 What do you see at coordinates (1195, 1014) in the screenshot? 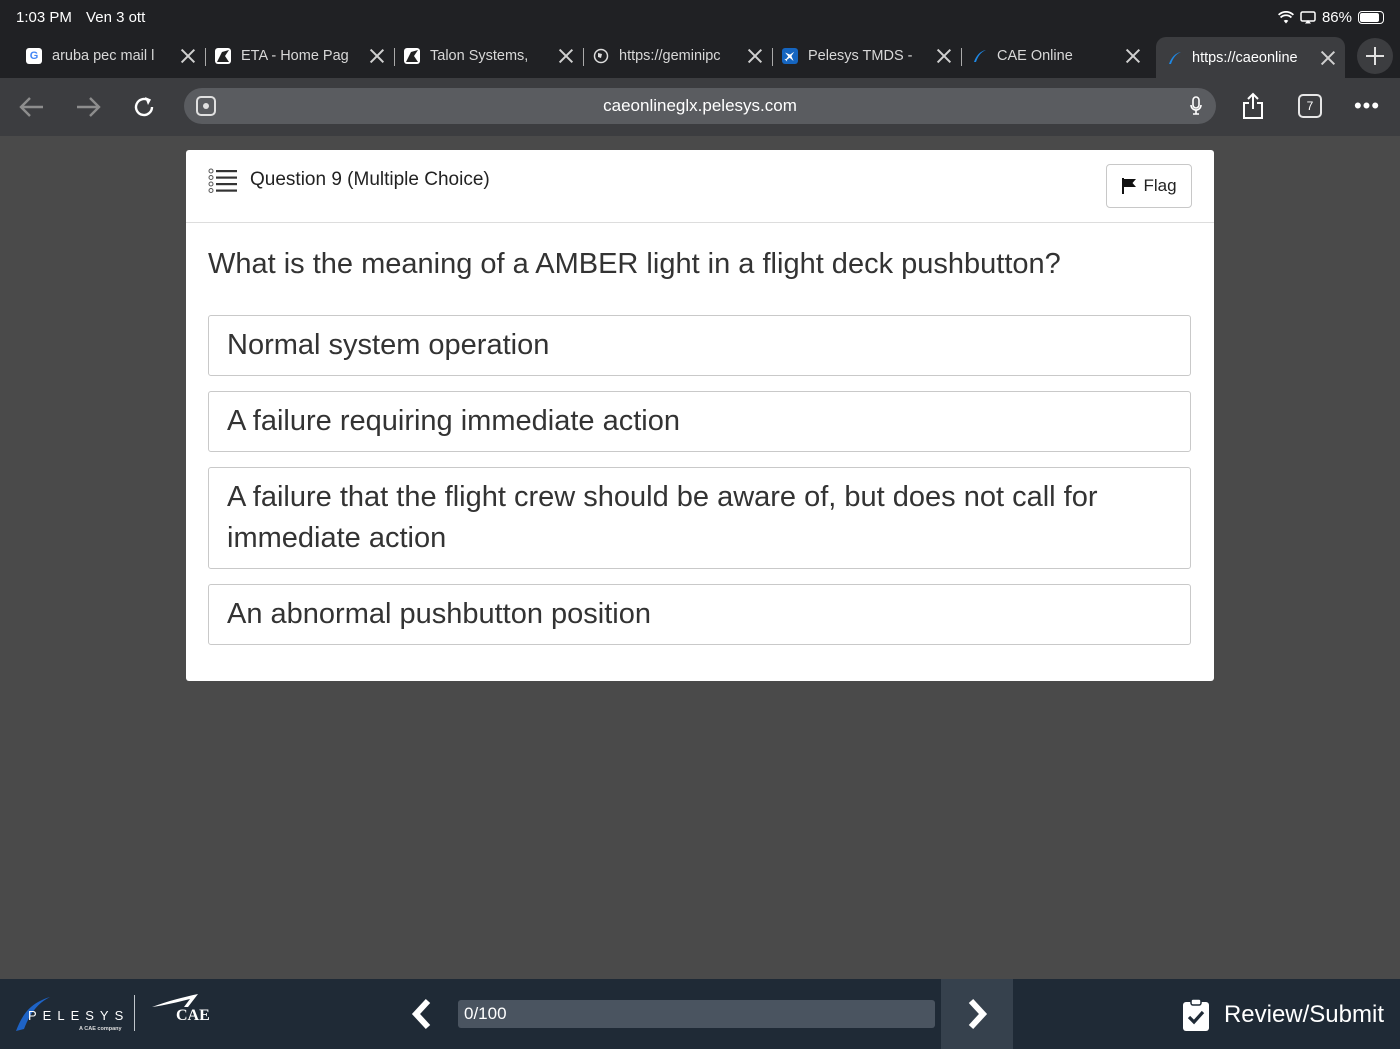
I see `clipboard-check-icon` at bounding box center [1195, 1014].